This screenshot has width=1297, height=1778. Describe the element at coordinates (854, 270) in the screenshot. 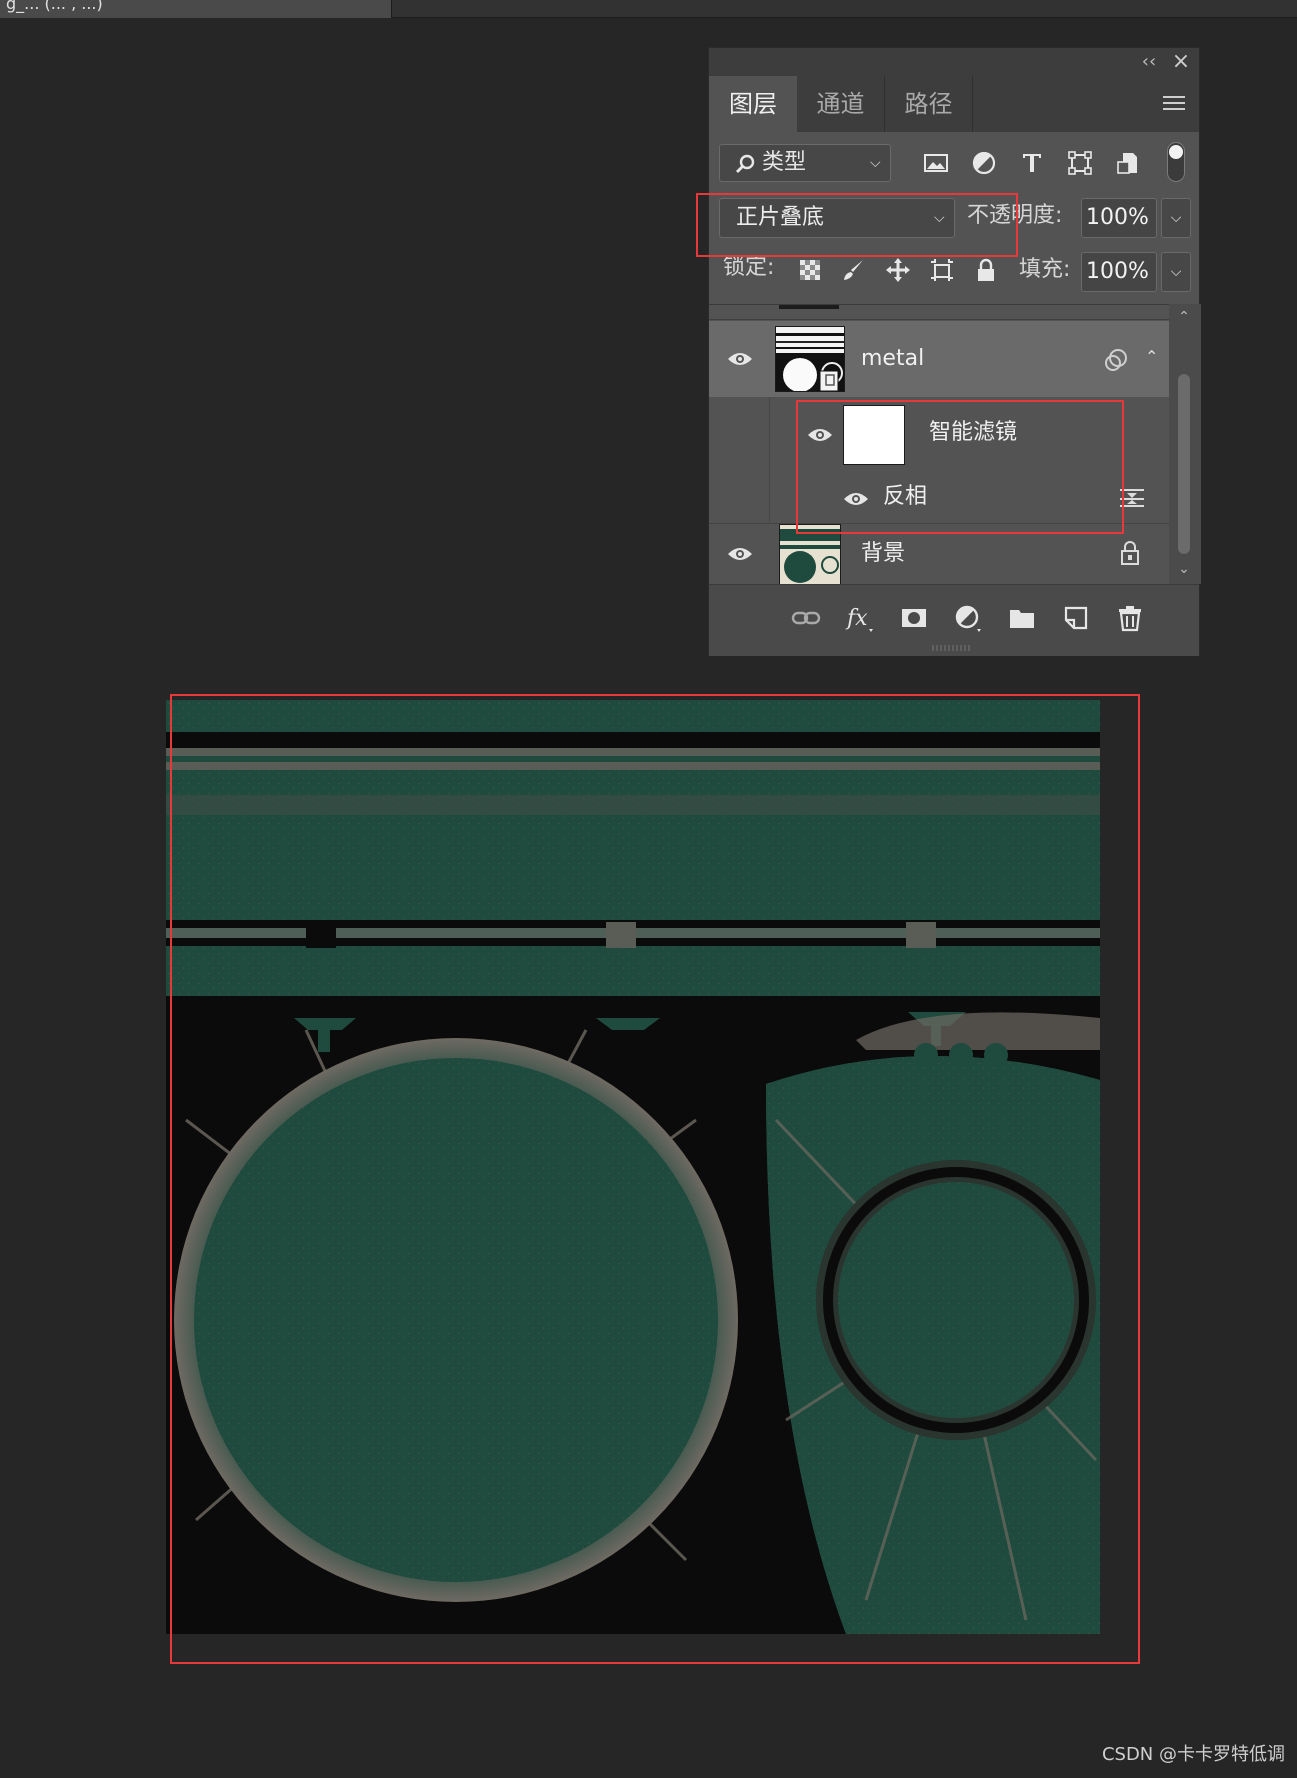

I see `lock-image-brush-icon` at that location.